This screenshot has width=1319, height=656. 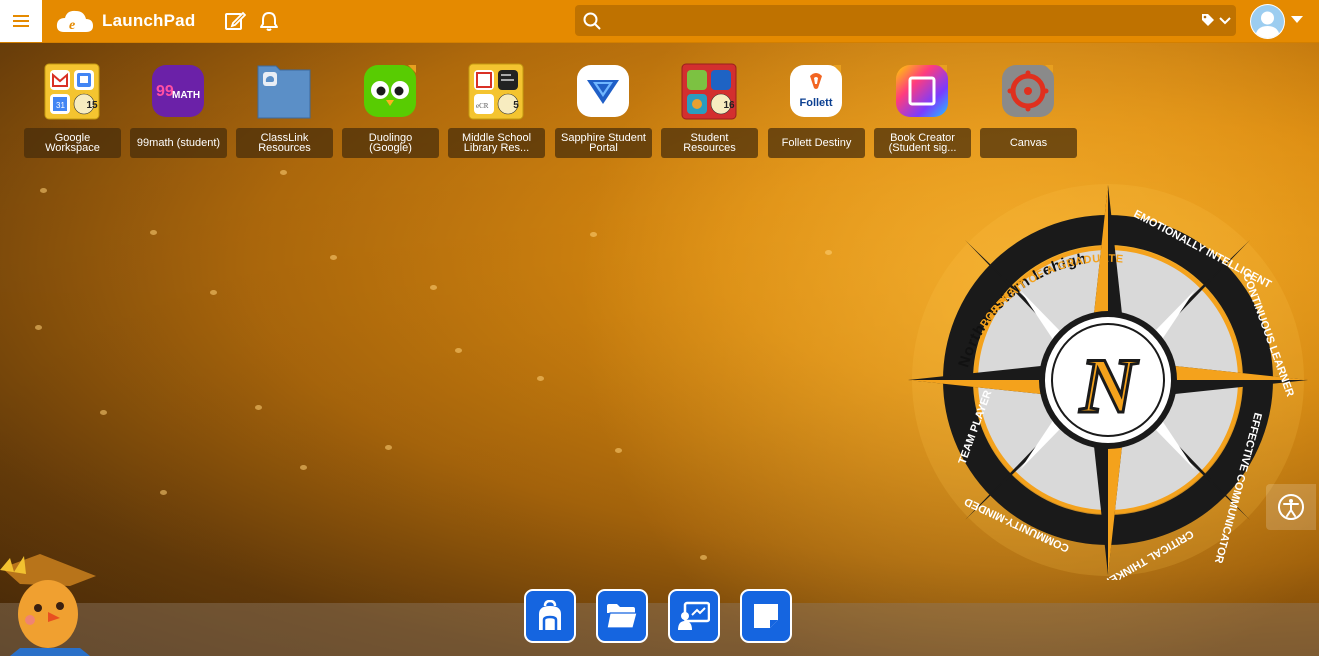 I want to click on app-badge-count: 16, so click(x=729, y=105).